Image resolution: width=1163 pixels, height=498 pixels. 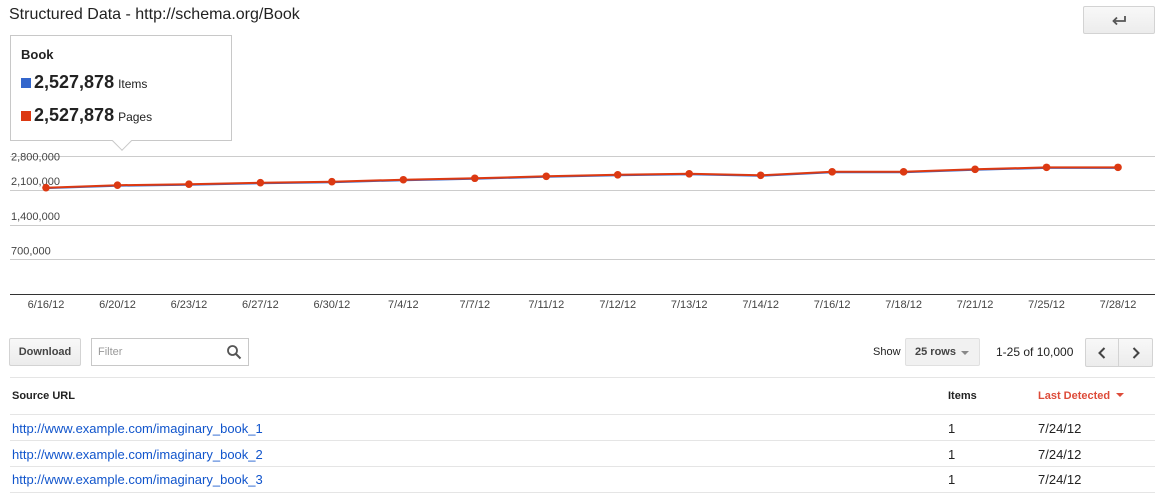 I want to click on show-label: Show, so click(x=887, y=352).